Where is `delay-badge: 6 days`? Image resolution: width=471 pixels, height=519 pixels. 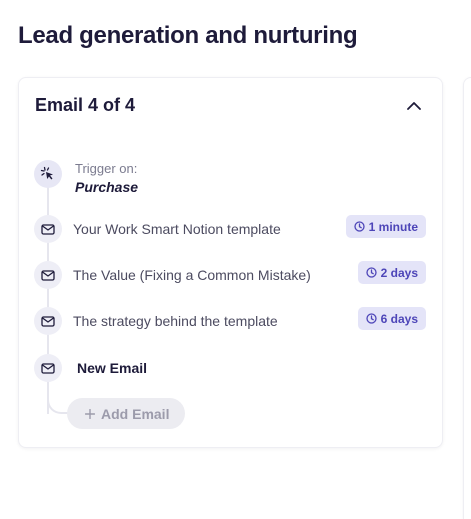
delay-badge: 6 days is located at coordinates (391, 318).